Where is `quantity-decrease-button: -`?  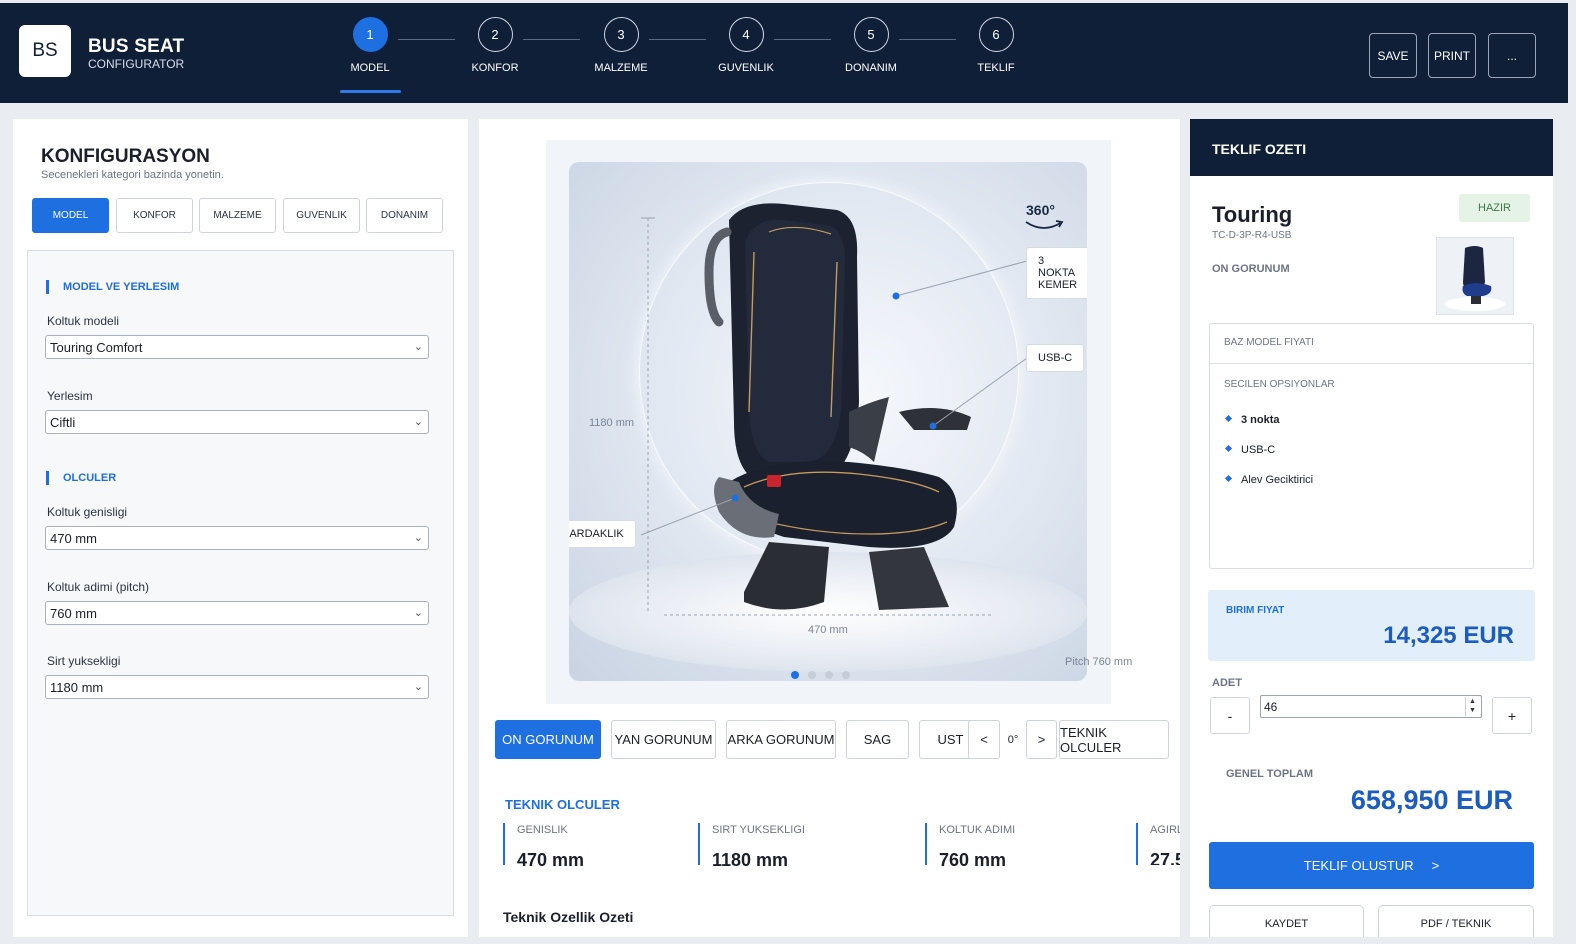
quantity-decrease-button: - is located at coordinates (1230, 715).